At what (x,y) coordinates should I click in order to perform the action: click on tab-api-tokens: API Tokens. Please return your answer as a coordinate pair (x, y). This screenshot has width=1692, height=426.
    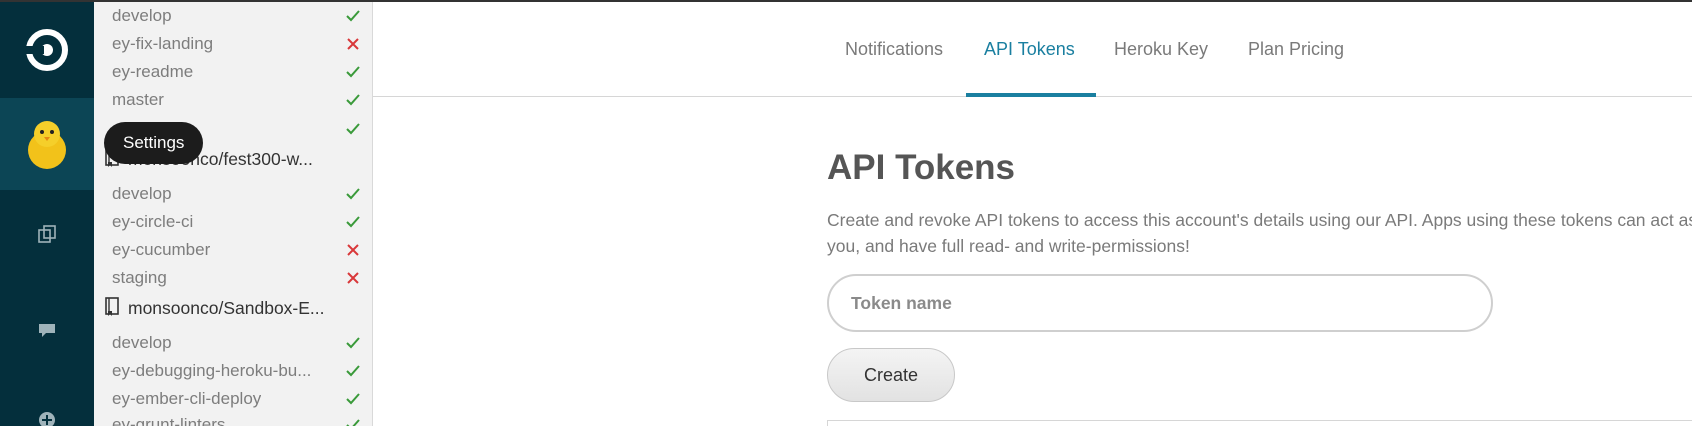
    Looking at the image, I should click on (1029, 49).